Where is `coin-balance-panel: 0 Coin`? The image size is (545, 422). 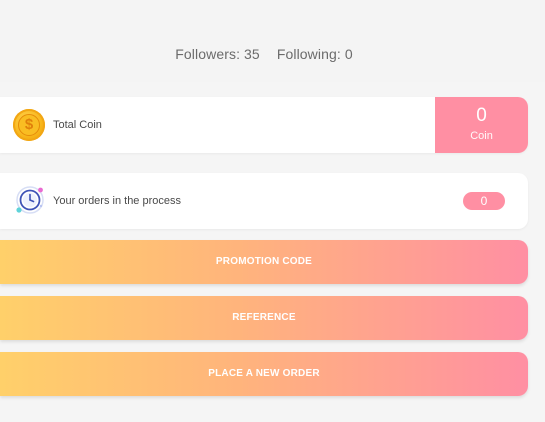
coin-balance-panel: 0 Coin is located at coordinates (481, 125).